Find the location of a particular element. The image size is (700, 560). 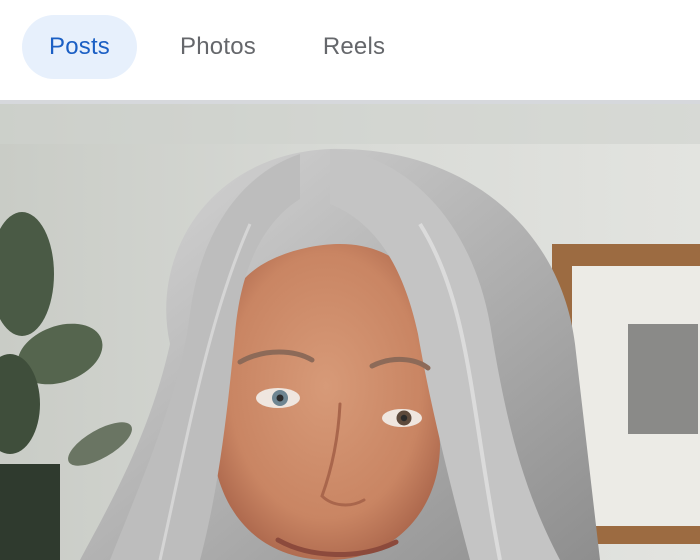

tab-posts: Posts is located at coordinates (79, 47).